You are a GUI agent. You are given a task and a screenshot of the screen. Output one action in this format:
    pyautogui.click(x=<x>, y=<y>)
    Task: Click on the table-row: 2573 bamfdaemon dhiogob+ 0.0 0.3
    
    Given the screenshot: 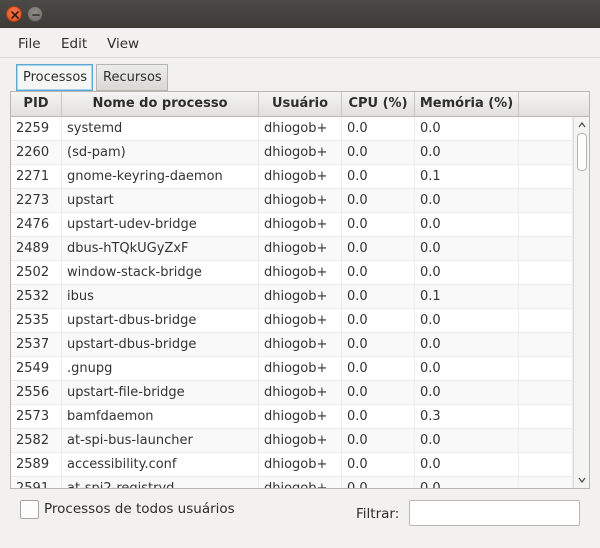 What is the action you would take?
    pyautogui.click(x=292, y=417)
    